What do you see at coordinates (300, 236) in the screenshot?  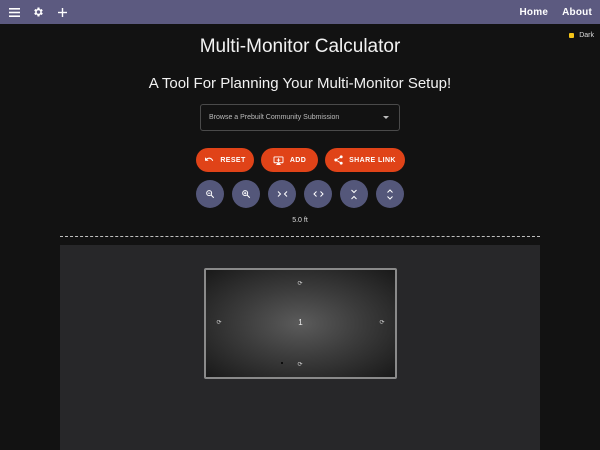 I see `scale-divider` at bounding box center [300, 236].